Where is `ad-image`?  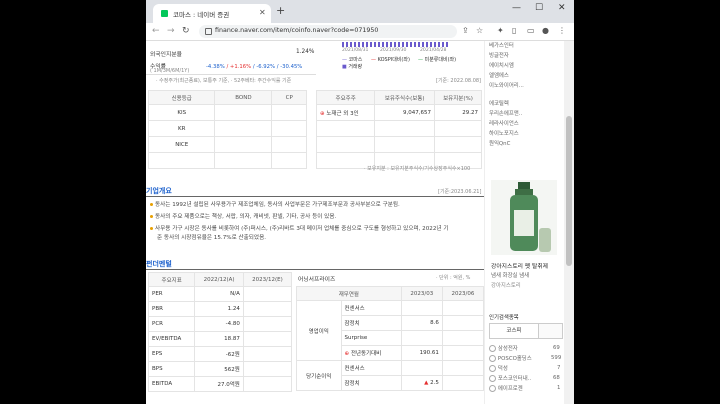
ad-image is located at coordinates (524, 217).